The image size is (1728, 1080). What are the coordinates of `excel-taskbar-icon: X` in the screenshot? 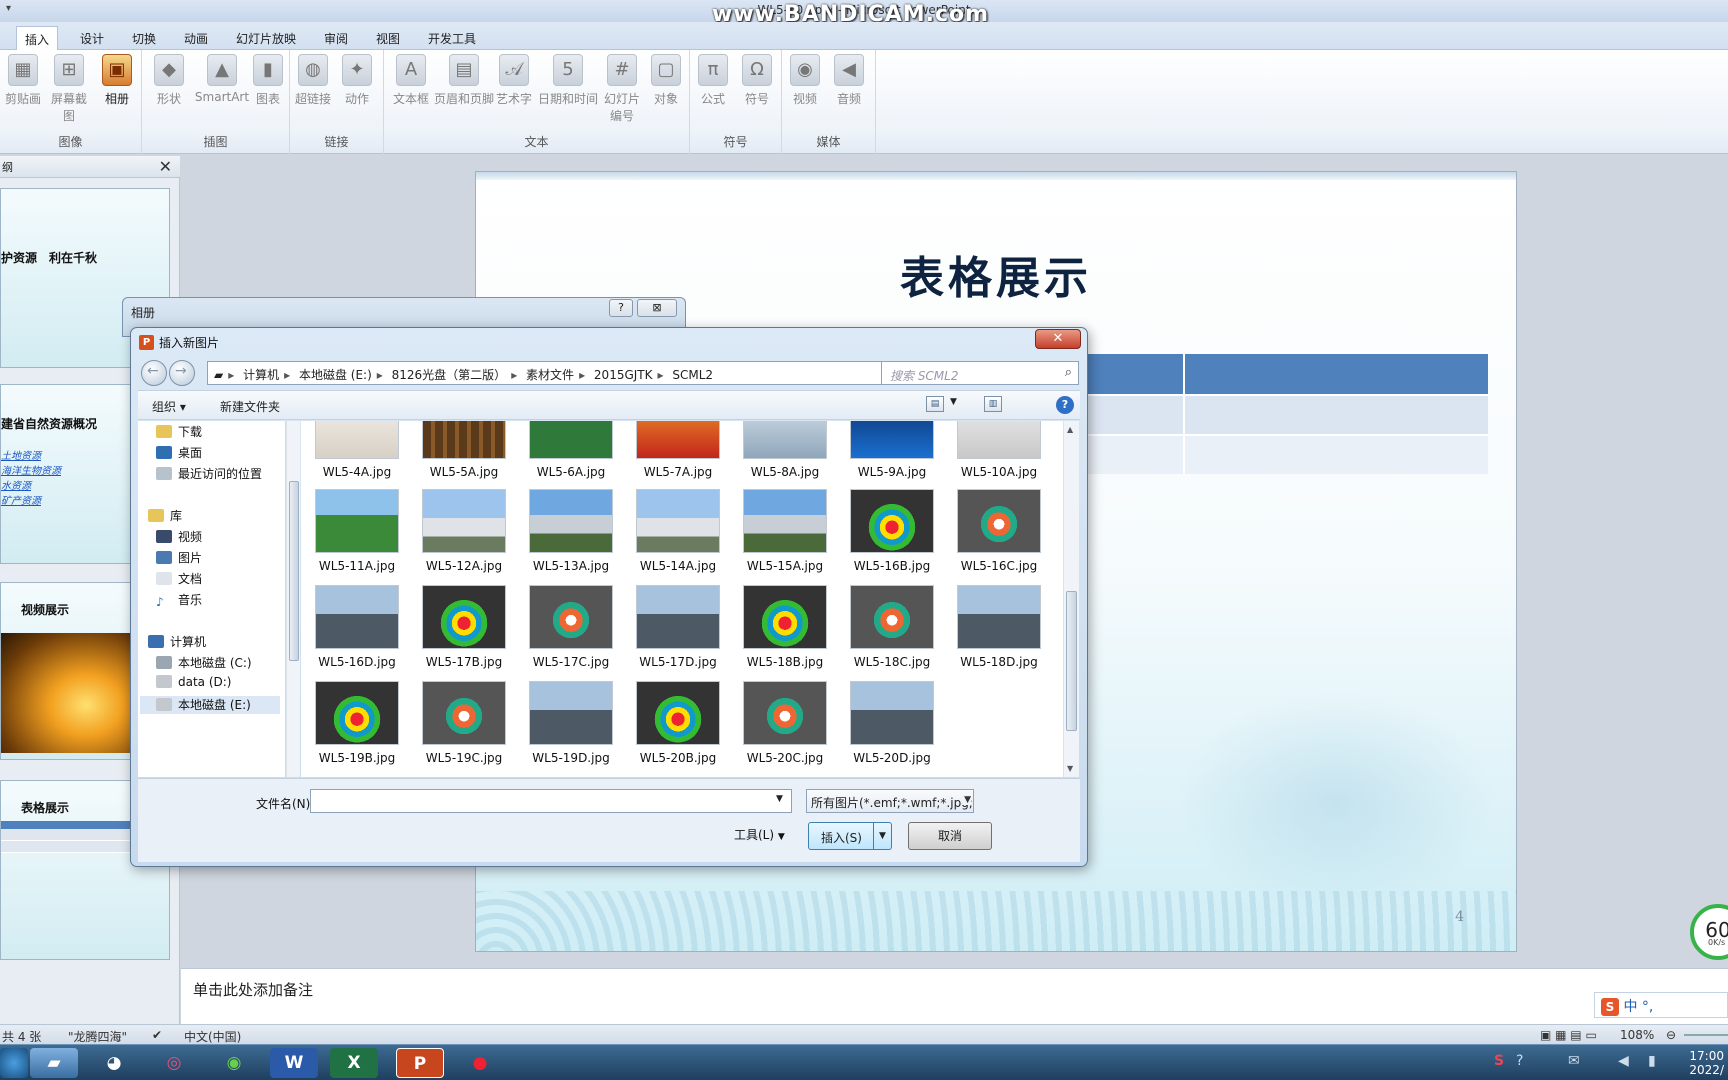 It's located at (354, 1063).